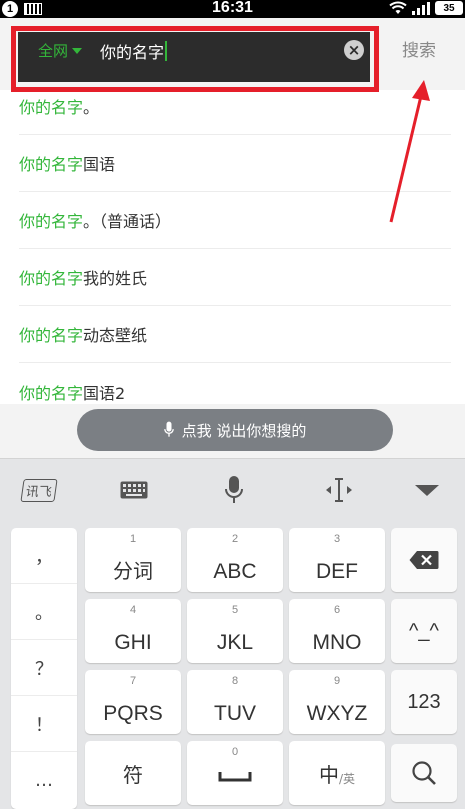  What do you see at coordinates (235, 163) in the screenshot?
I see `suggestion-item: 你的名字 国语` at bounding box center [235, 163].